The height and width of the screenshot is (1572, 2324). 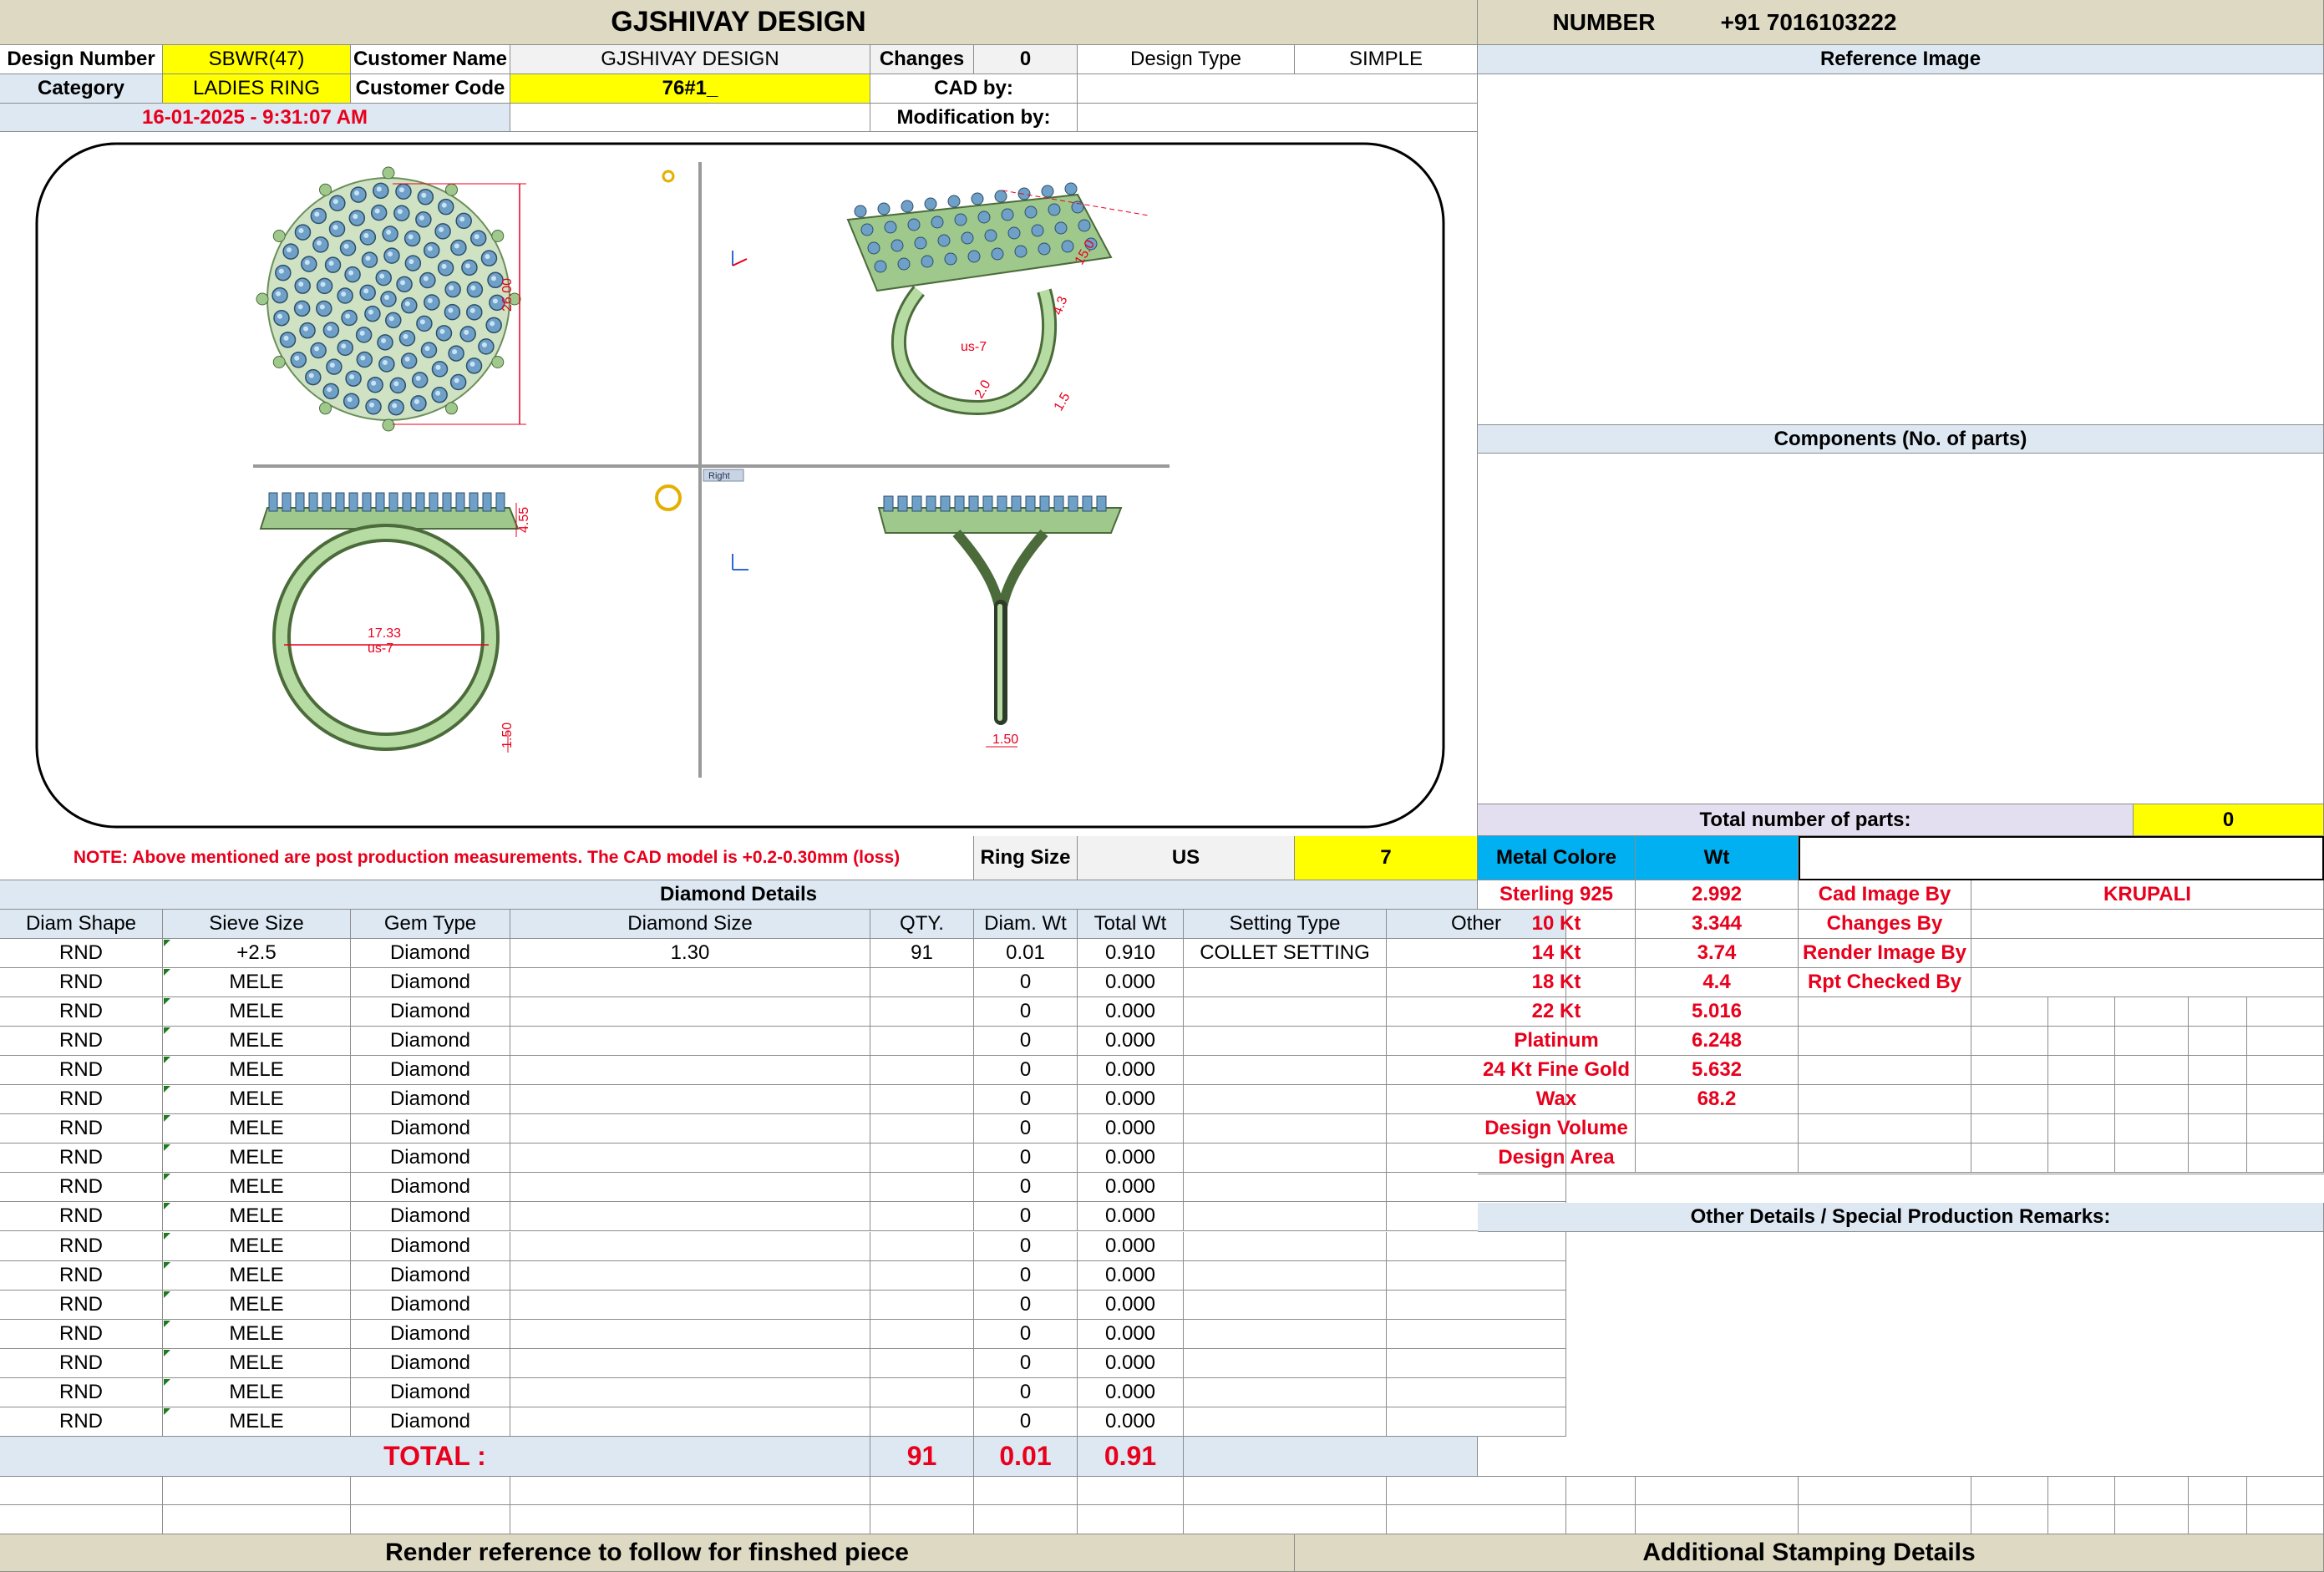 What do you see at coordinates (922, 953) in the screenshot?
I see `table-cell: 91` at bounding box center [922, 953].